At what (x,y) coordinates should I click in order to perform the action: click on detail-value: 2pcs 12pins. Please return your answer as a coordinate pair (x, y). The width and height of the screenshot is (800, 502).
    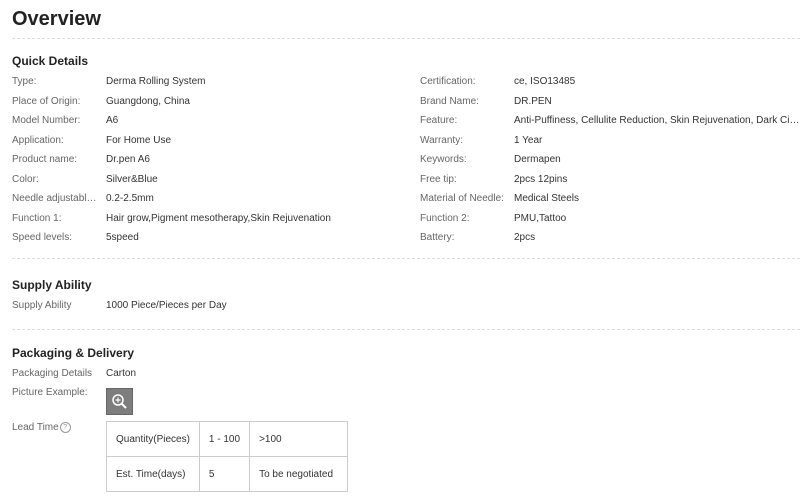
    Looking at the image, I should click on (541, 179).